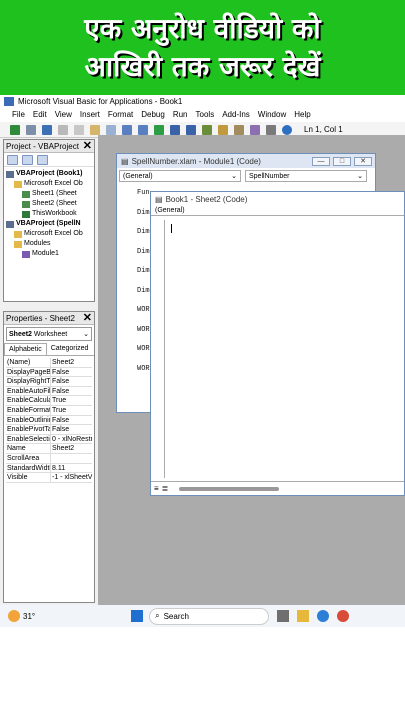 This screenshot has height=720, width=405. Describe the element at coordinates (63, 114) in the screenshot. I see `menu-view: View` at that location.